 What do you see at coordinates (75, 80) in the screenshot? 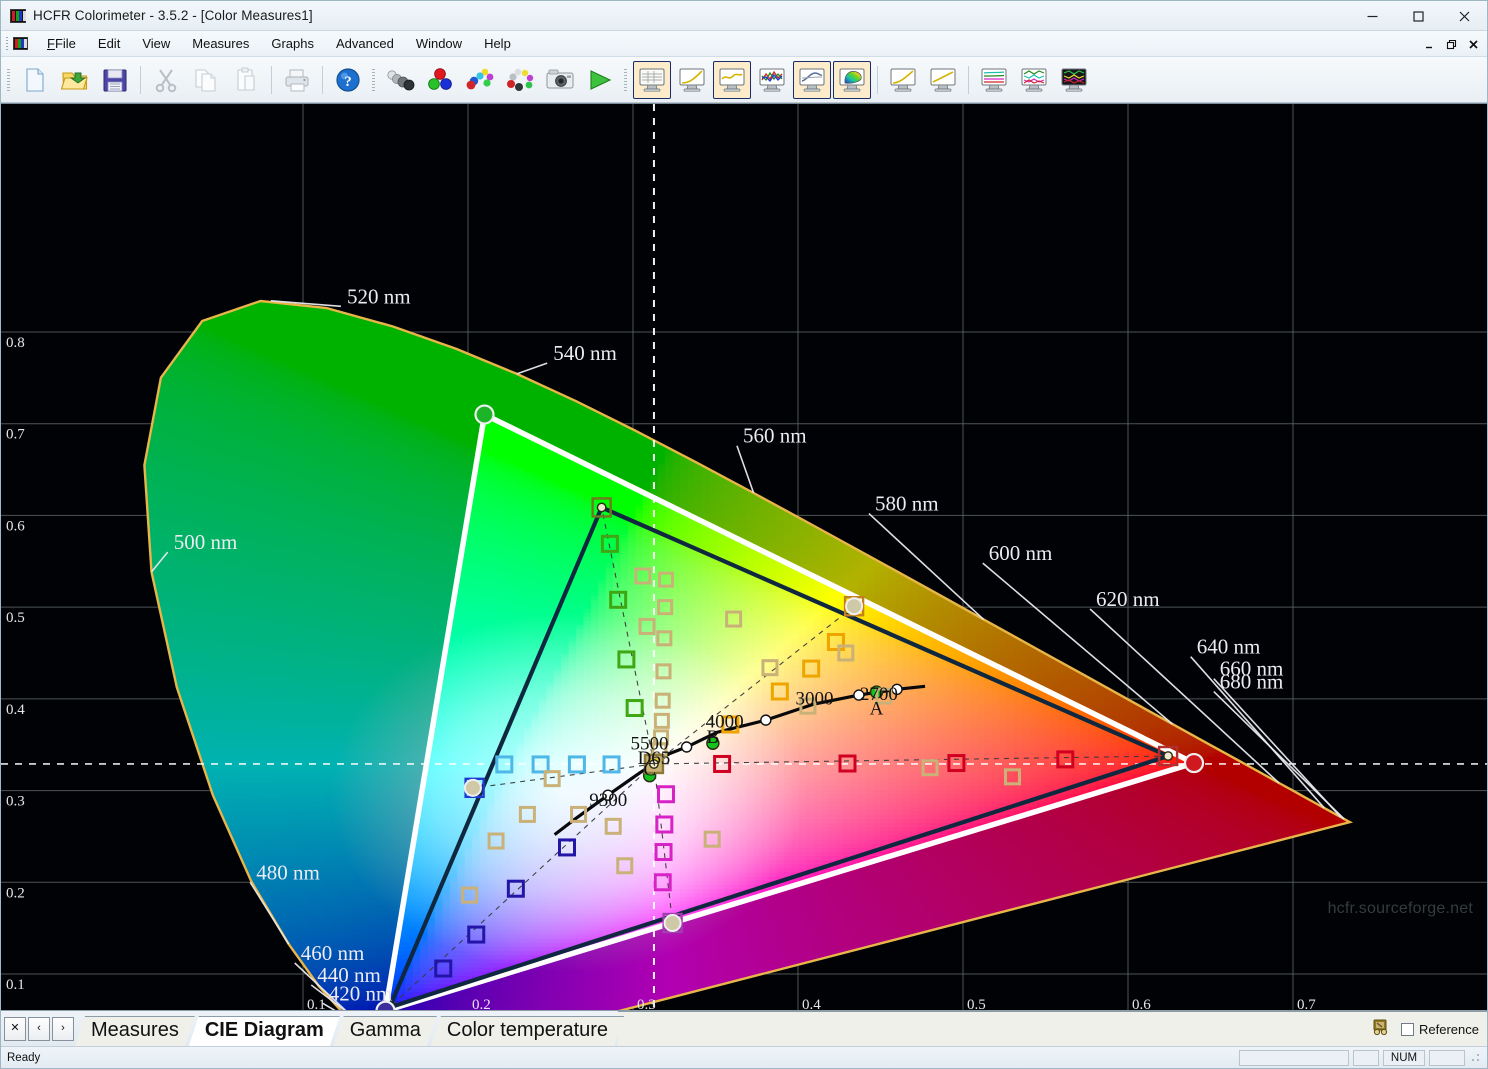
I see `open-folder-button` at bounding box center [75, 80].